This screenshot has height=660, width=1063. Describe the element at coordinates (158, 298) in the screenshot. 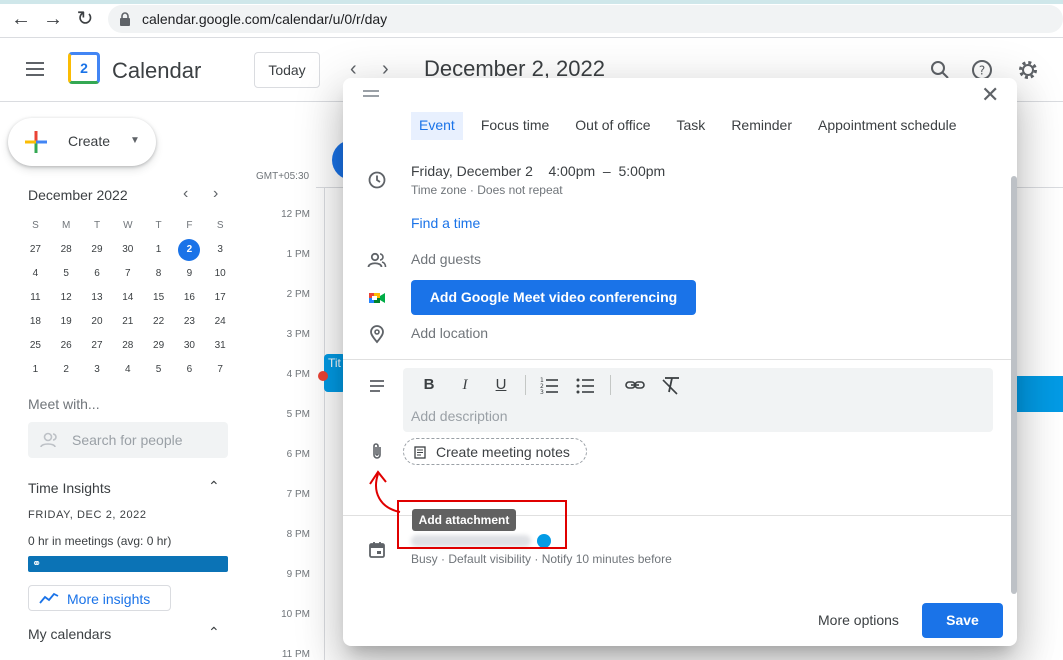

I see `mini-day: 15` at that location.